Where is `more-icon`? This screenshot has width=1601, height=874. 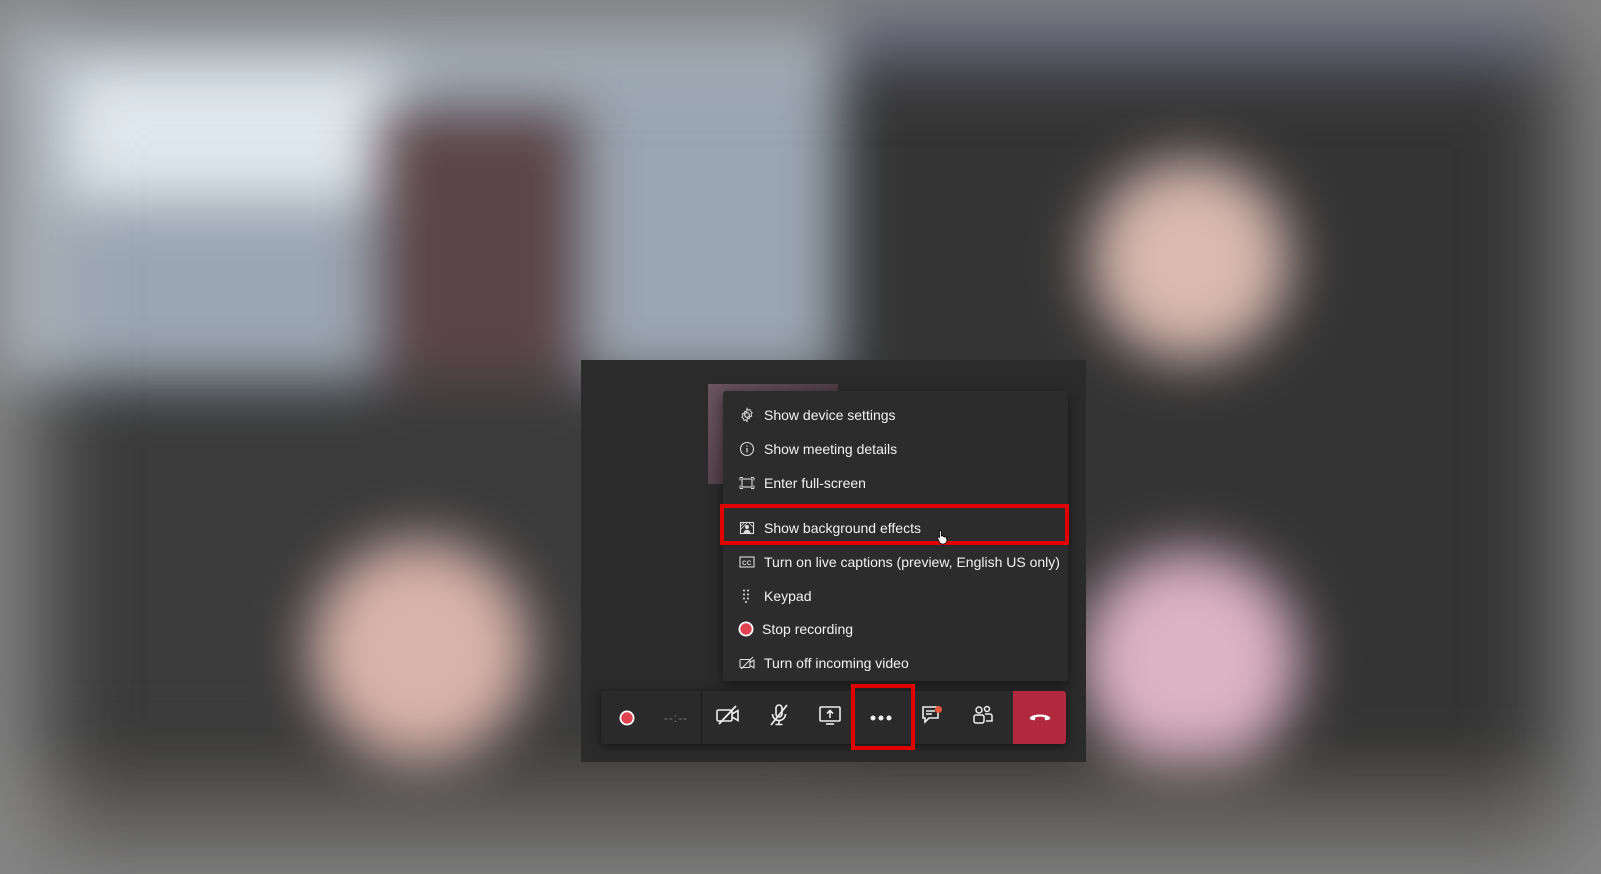 more-icon is located at coordinates (881, 718).